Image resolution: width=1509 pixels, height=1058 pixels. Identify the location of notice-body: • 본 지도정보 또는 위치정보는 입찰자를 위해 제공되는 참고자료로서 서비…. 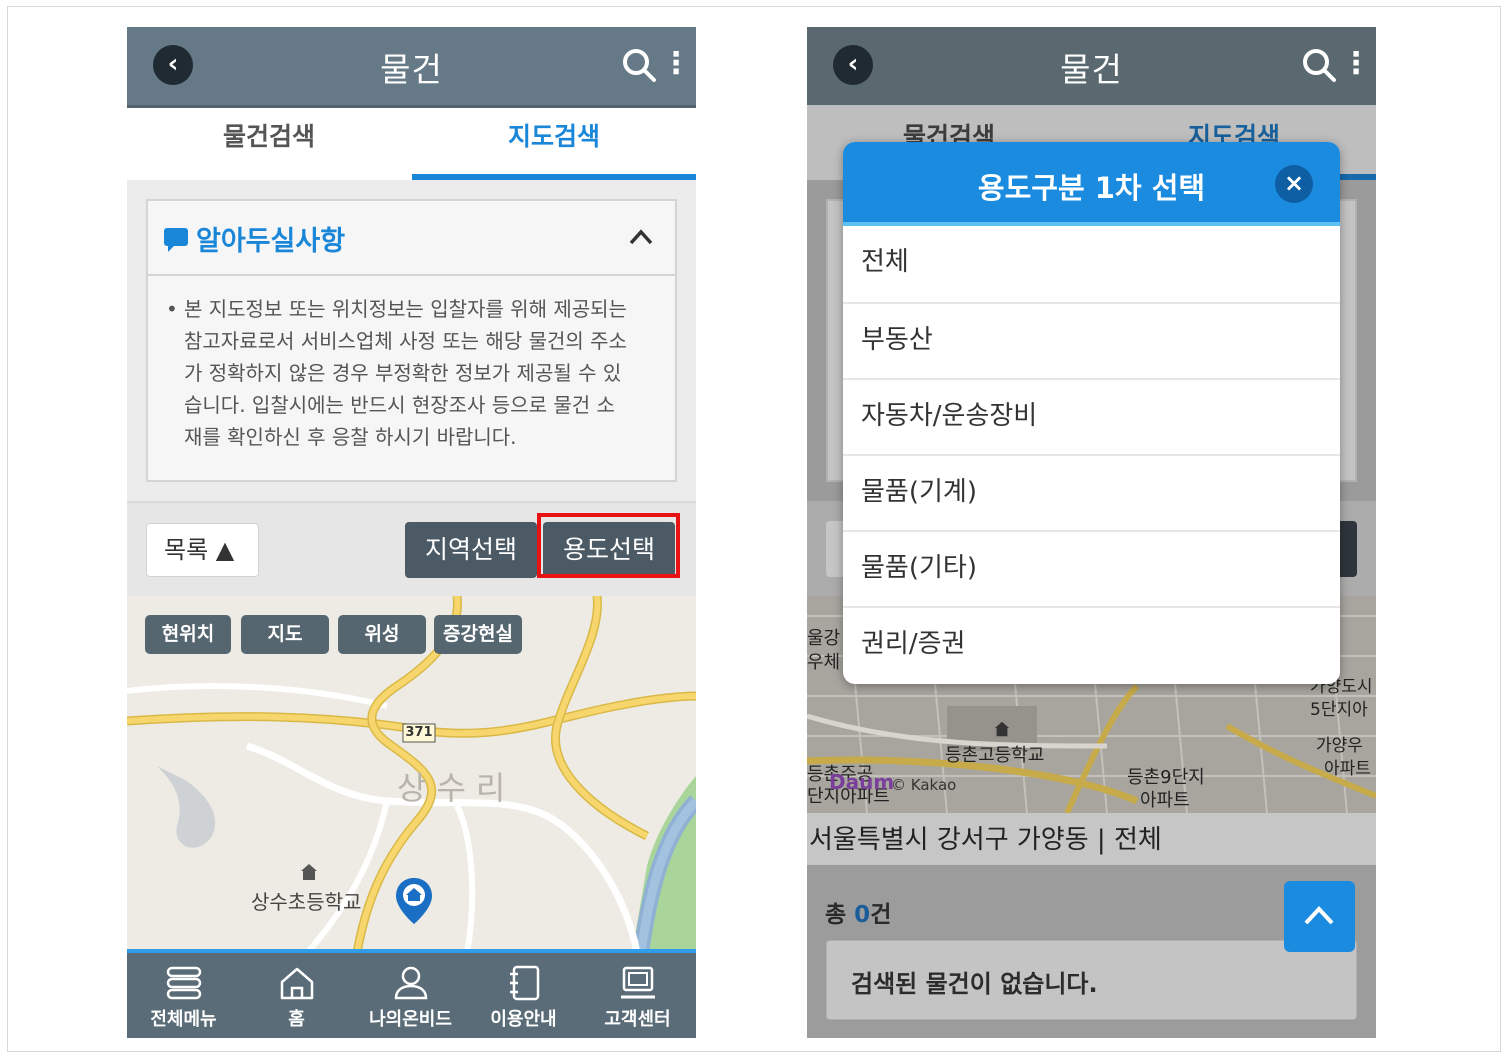
(416, 373).